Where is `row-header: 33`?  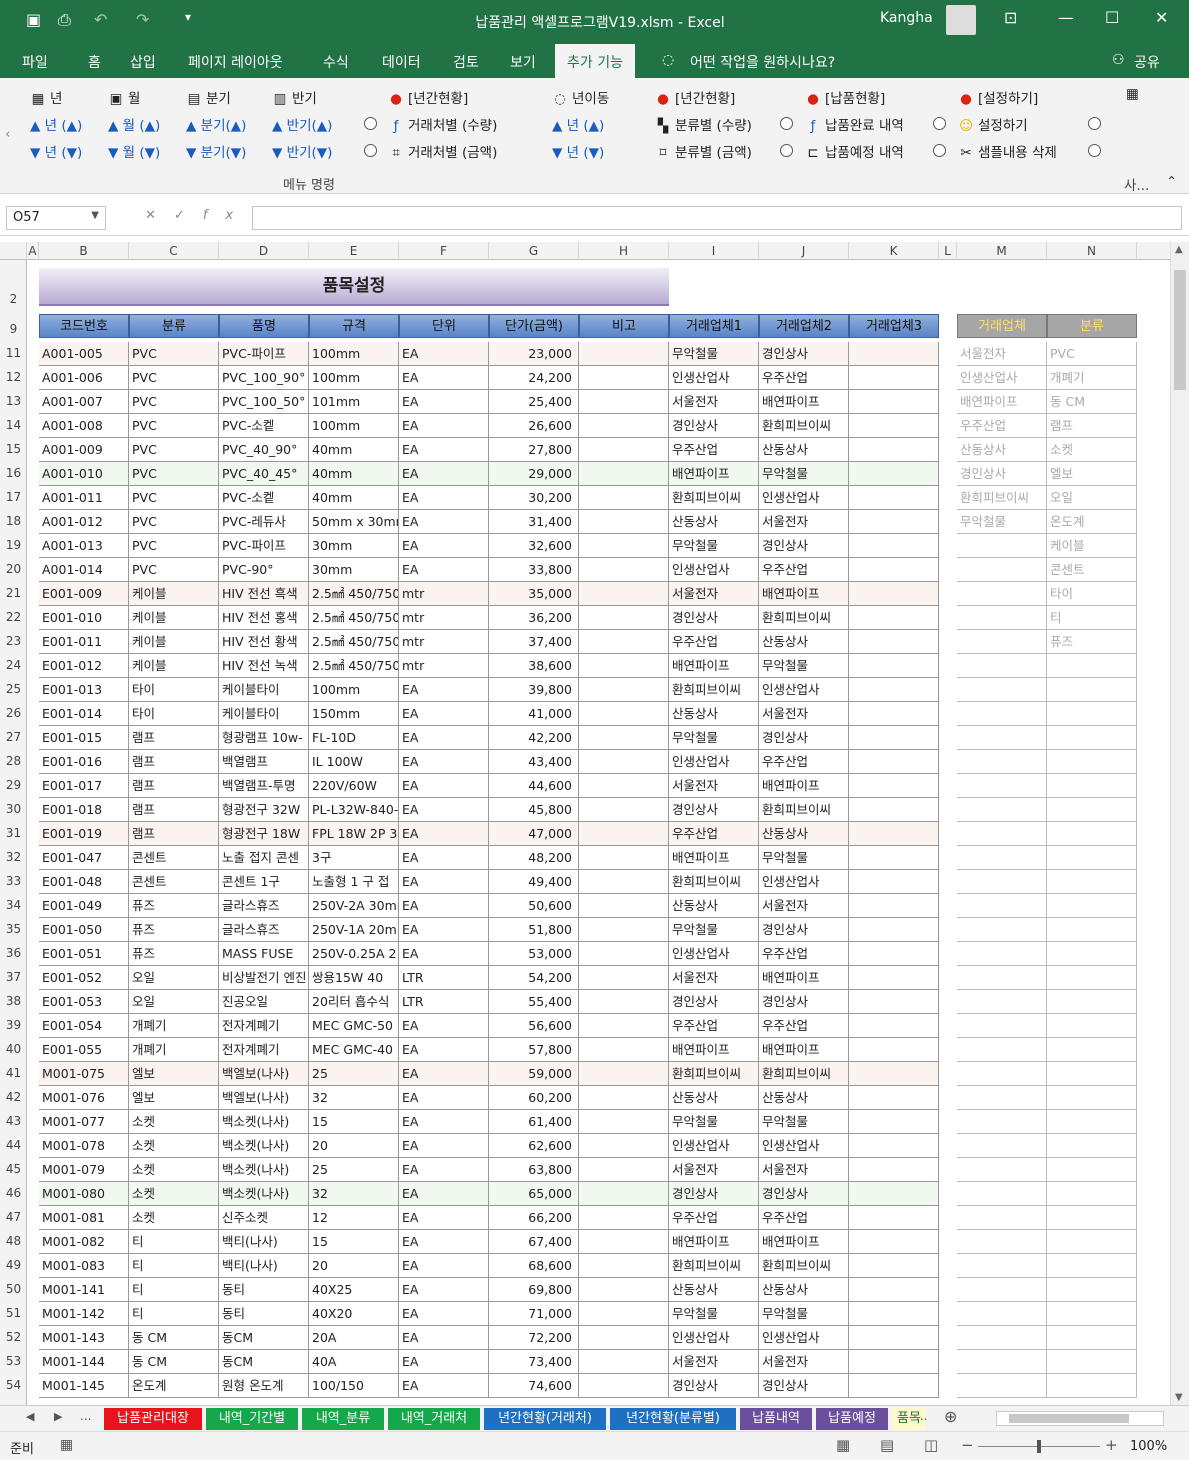 row-header: 33 is located at coordinates (13, 881).